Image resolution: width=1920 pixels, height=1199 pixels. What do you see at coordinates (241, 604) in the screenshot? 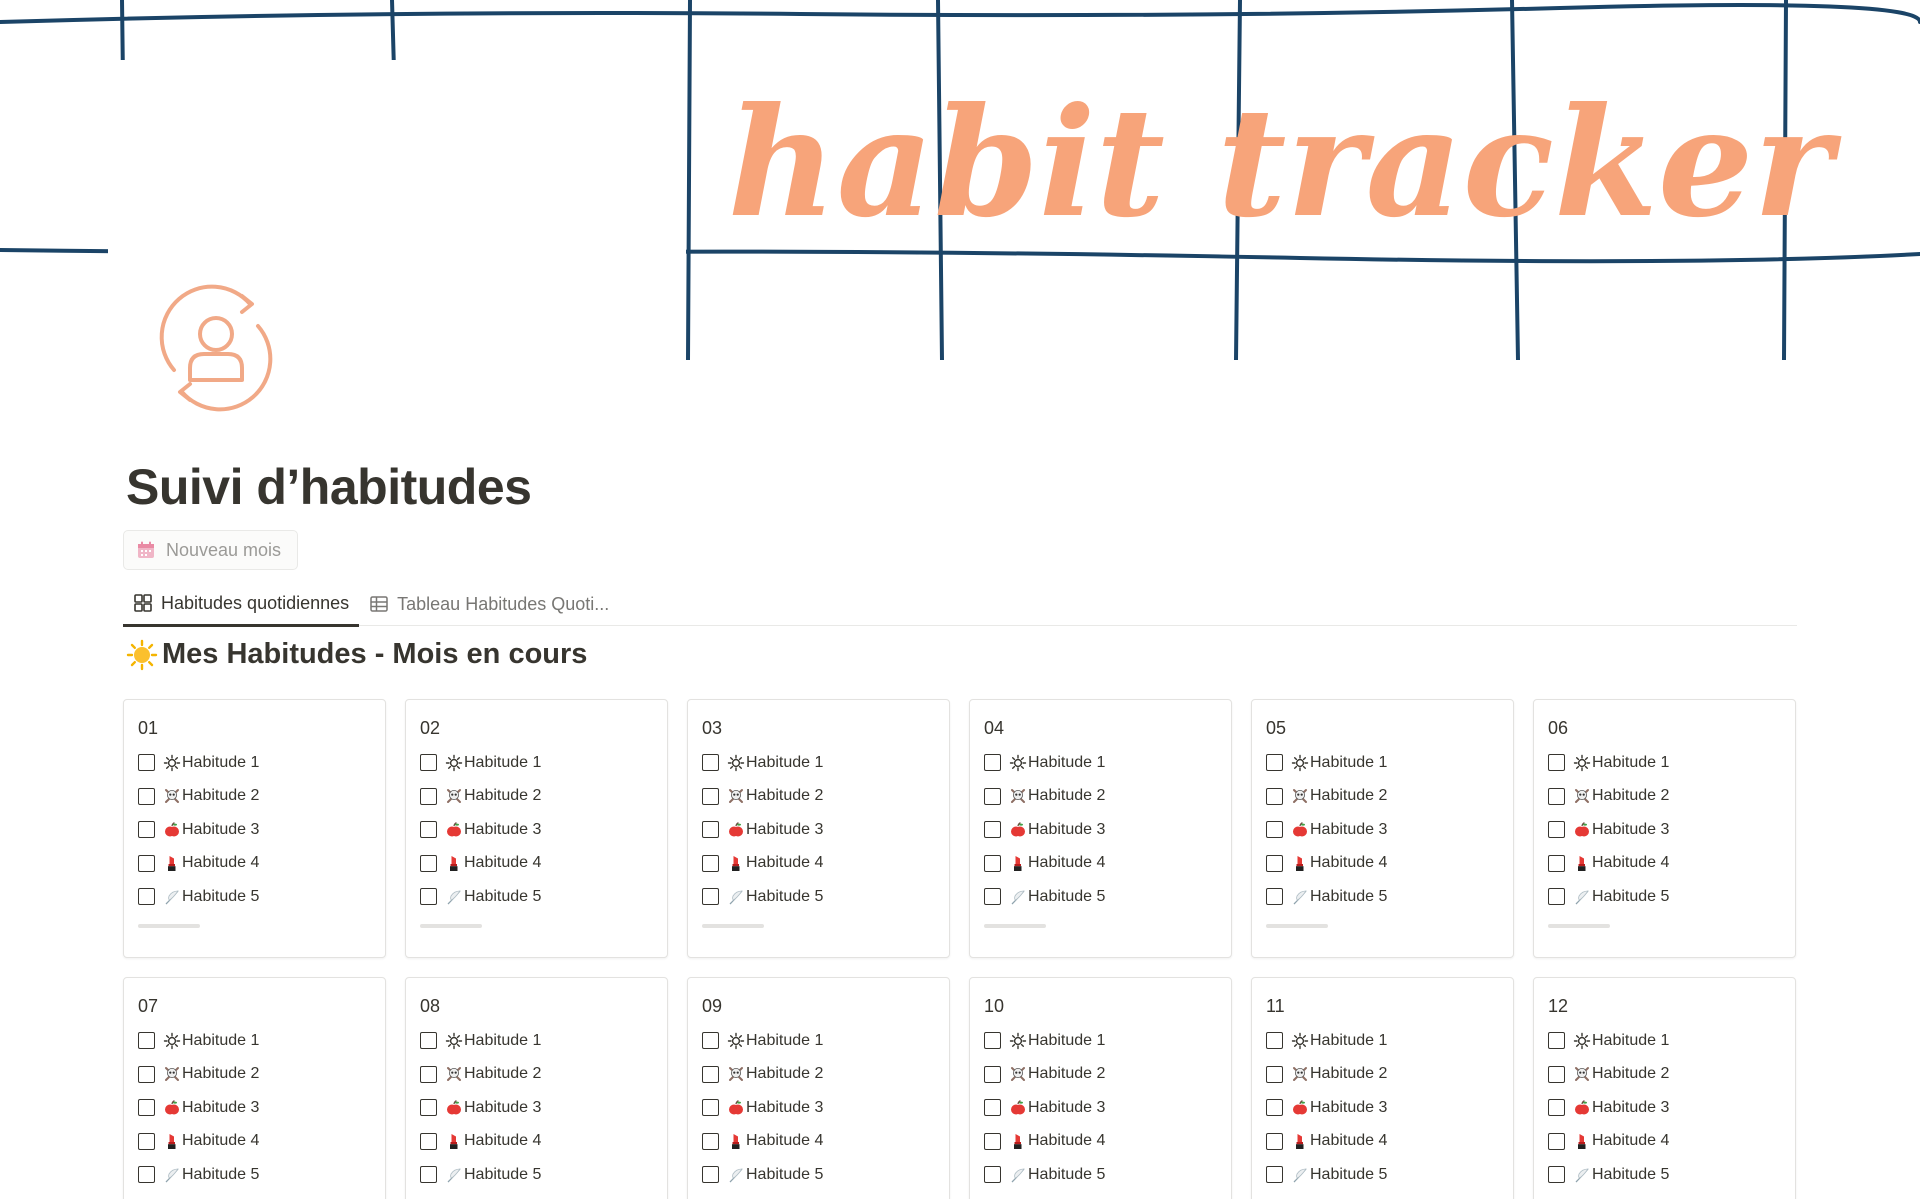
I see `tab-habitudes-quotidiennes: Habitudes quotidiennes` at bounding box center [241, 604].